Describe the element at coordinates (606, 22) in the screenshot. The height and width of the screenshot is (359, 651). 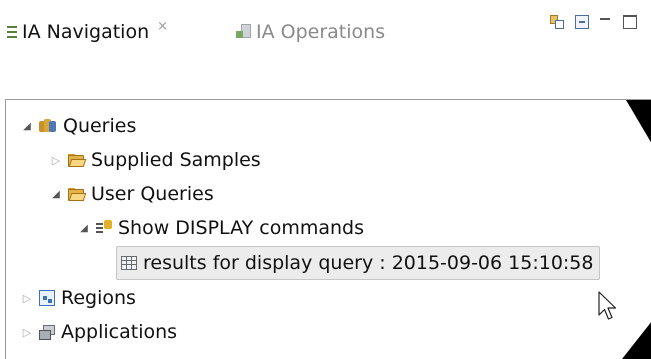
I see `minimize-icon` at that location.